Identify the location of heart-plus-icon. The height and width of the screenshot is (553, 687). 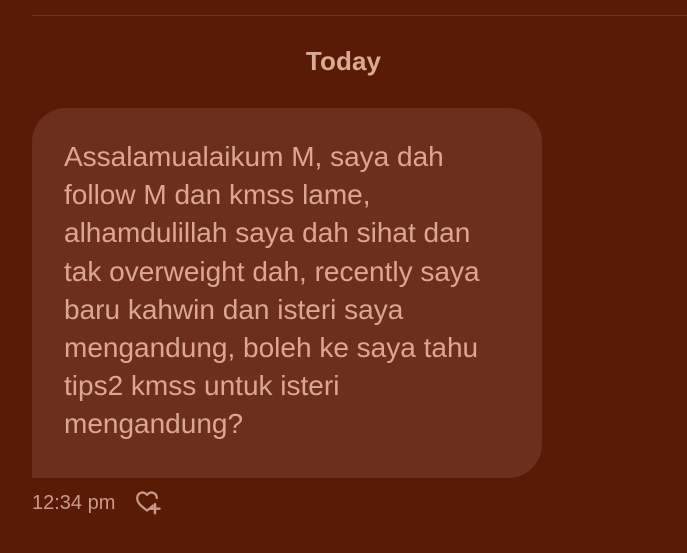
(149, 503).